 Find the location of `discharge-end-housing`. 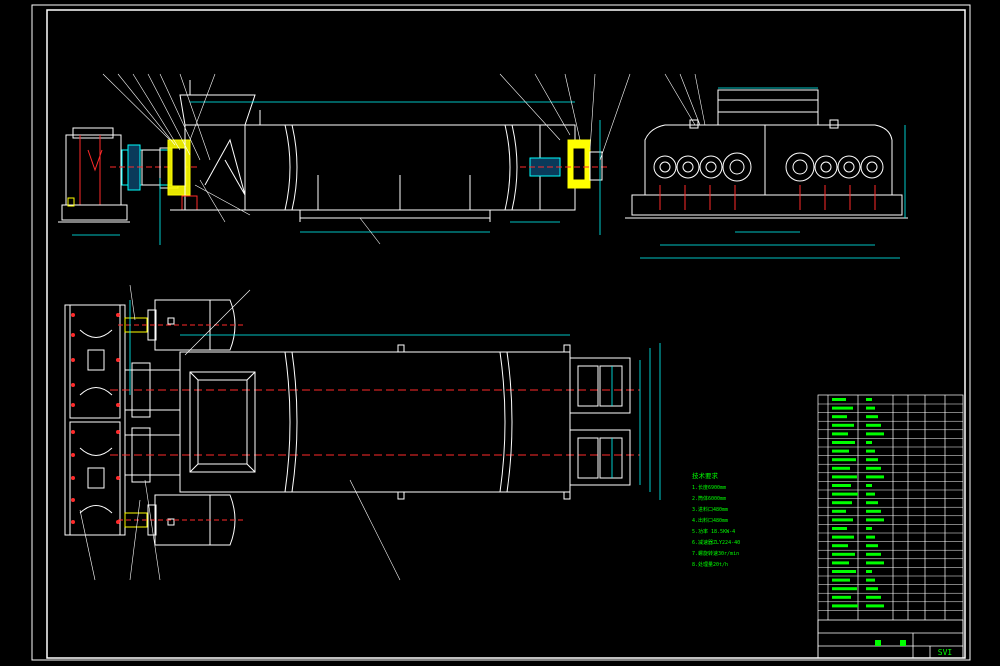

discharge-end-housing is located at coordinates (565, 167).